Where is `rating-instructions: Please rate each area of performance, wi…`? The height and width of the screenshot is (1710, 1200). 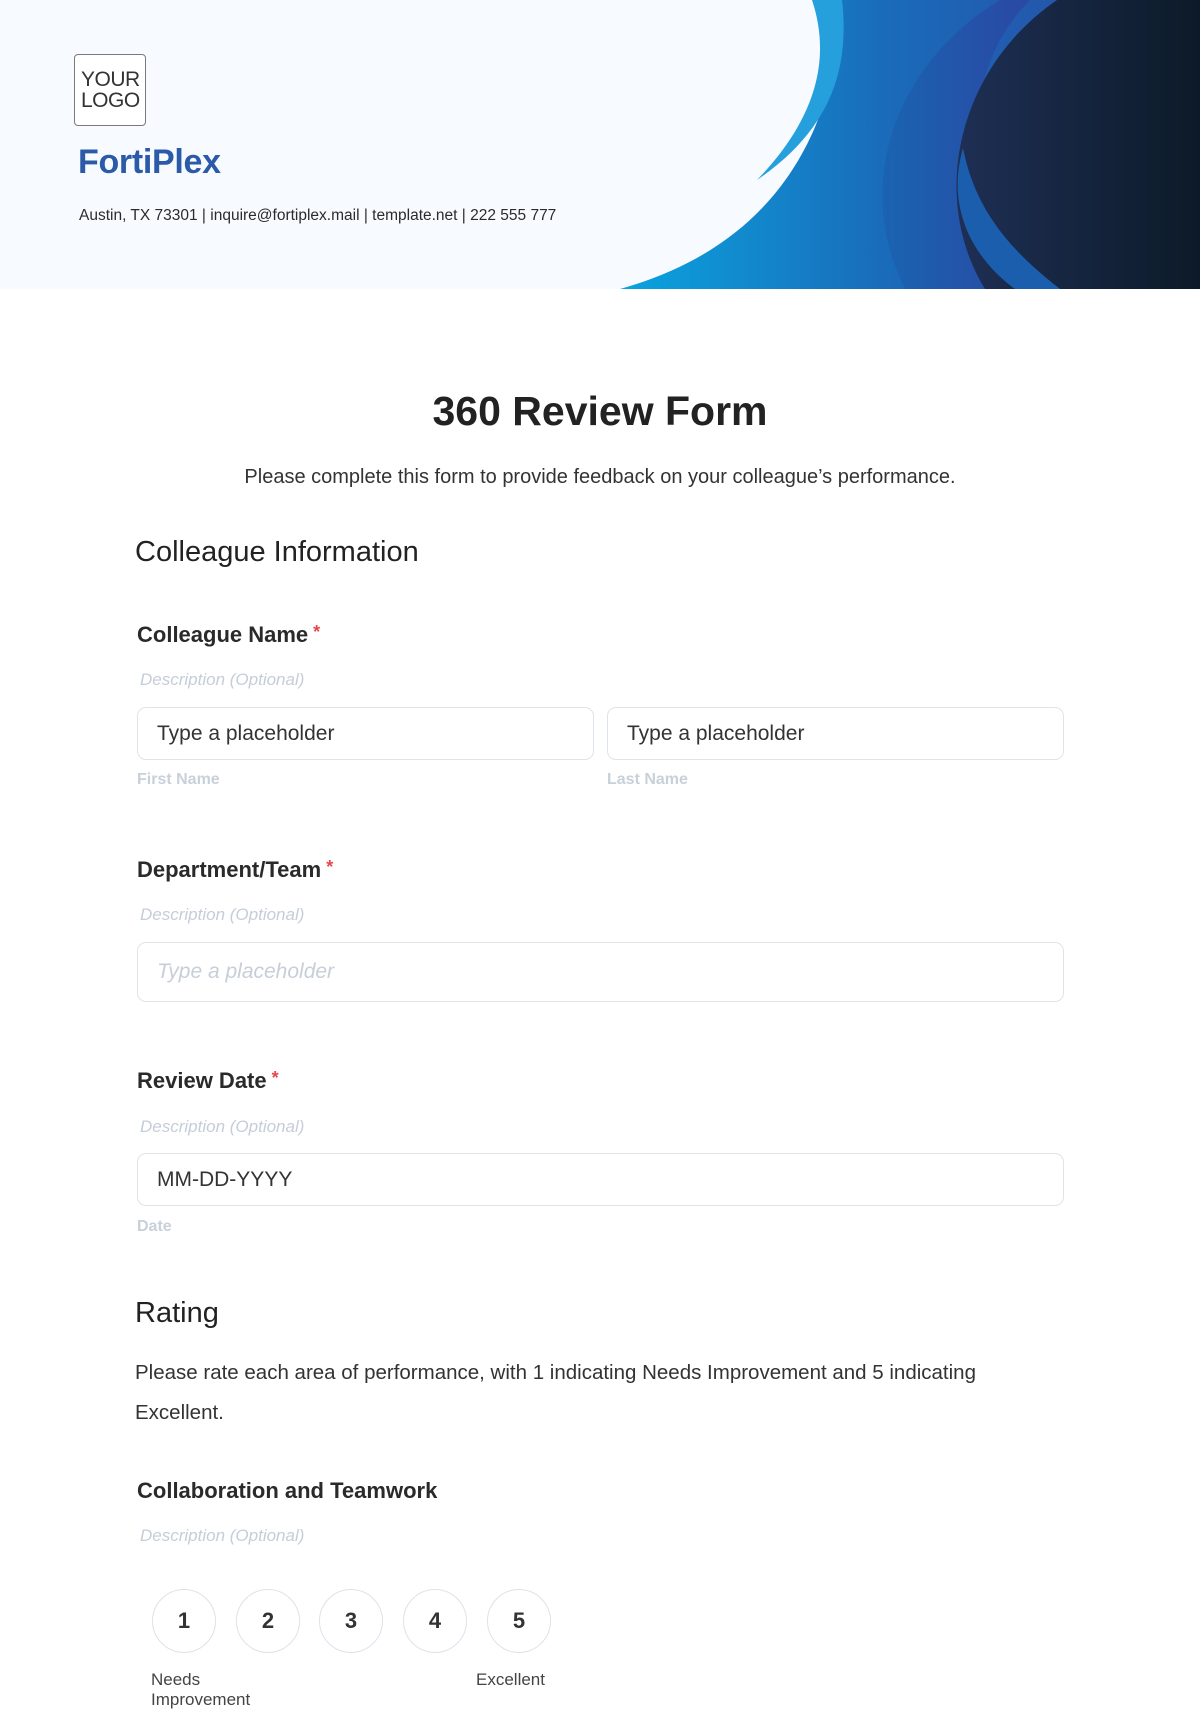 rating-instructions: Please rate each area of performance, wi… is located at coordinates (555, 1392).